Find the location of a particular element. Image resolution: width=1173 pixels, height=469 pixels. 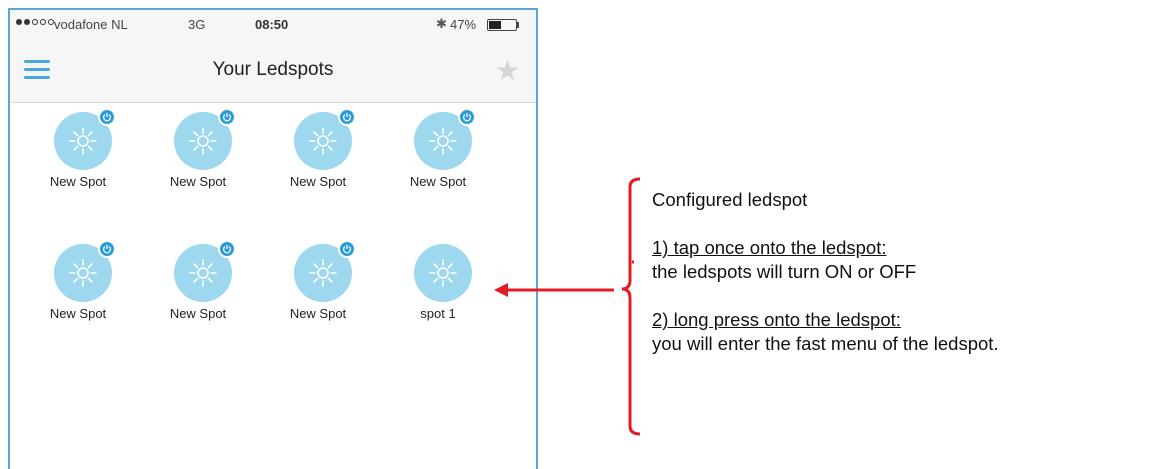

ledspot-tile: spot 1 is located at coordinates (438, 290).